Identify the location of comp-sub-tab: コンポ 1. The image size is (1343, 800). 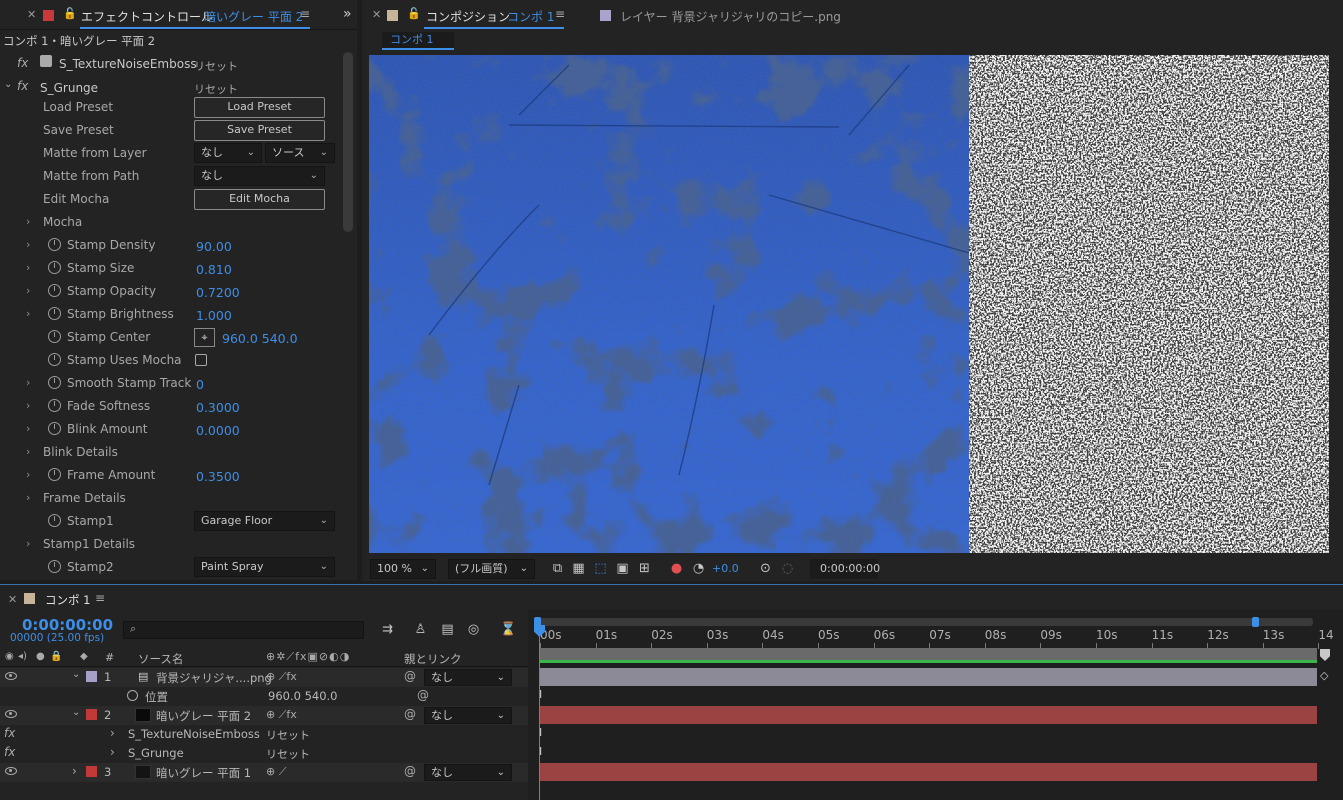
(418, 41).